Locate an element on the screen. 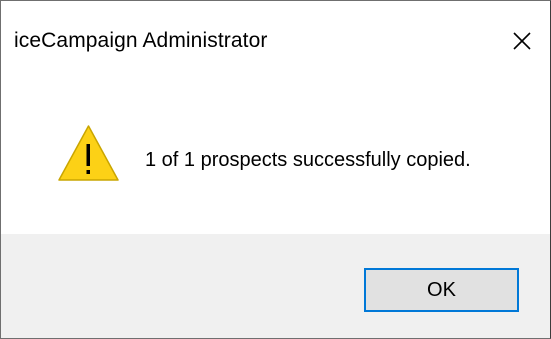 This screenshot has width=551, height=339. close-button is located at coordinates (522, 41).